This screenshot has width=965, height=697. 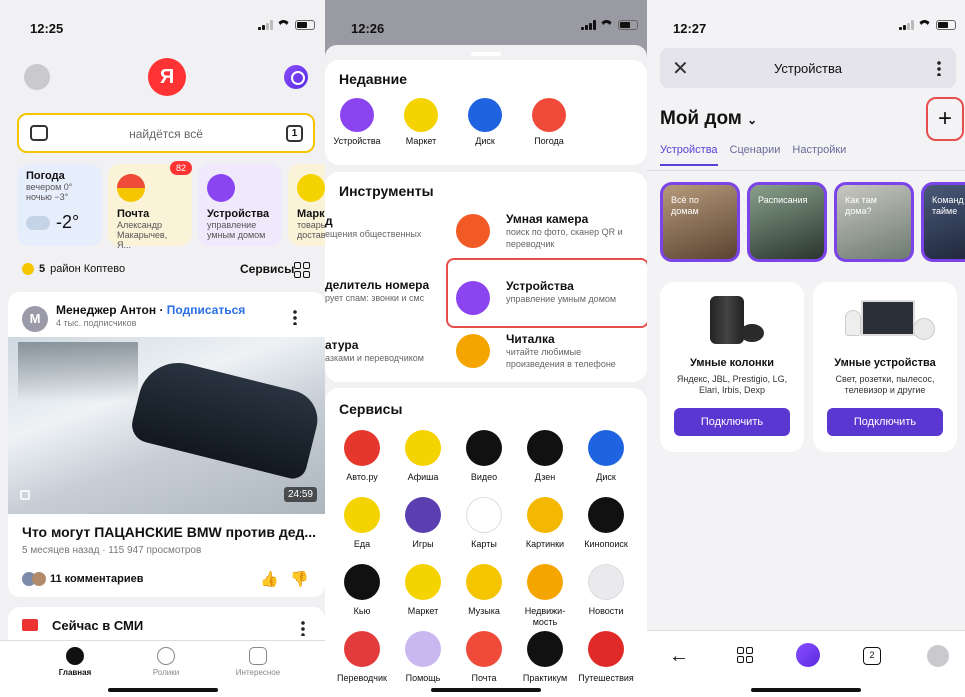 What do you see at coordinates (35, 319) in the screenshot?
I see `author-avatar: M` at bounding box center [35, 319].